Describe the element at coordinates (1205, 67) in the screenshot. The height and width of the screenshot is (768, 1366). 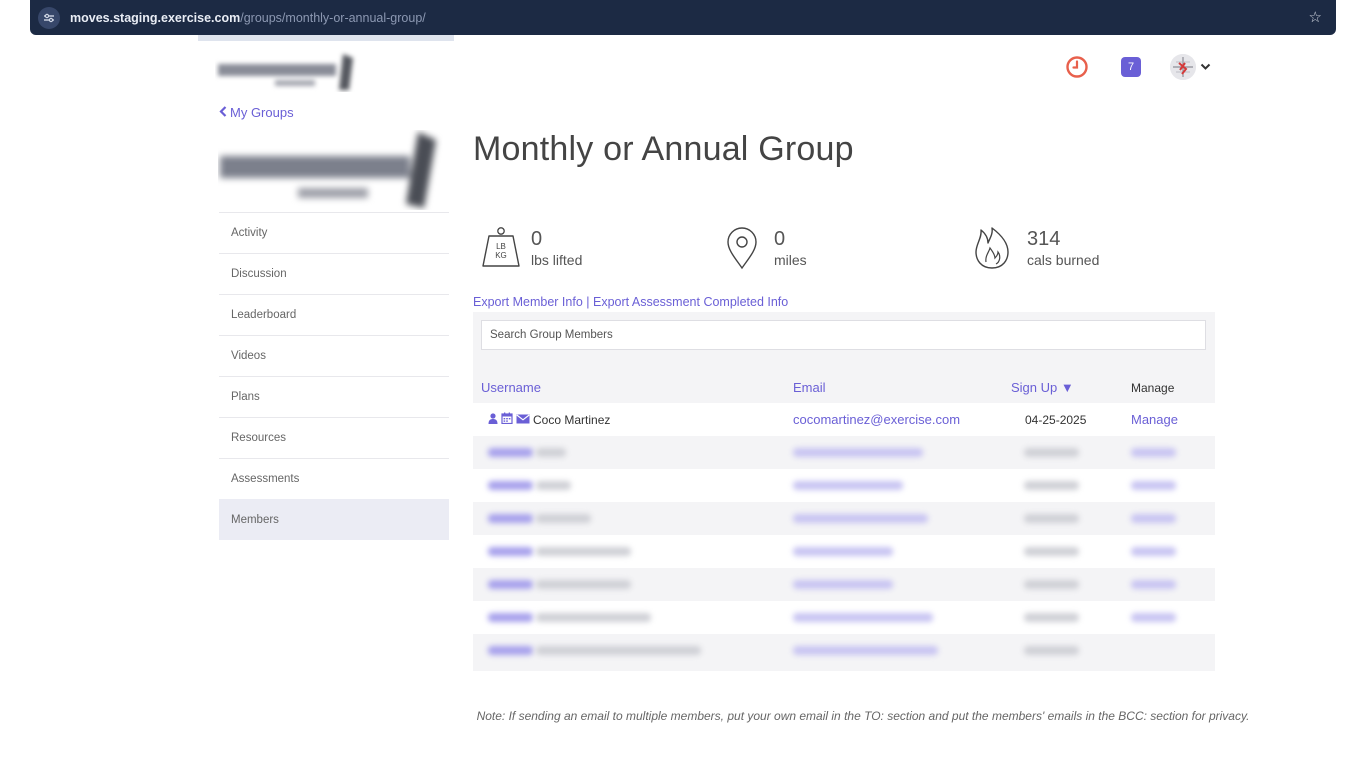
I see `chevron-down-icon` at that location.